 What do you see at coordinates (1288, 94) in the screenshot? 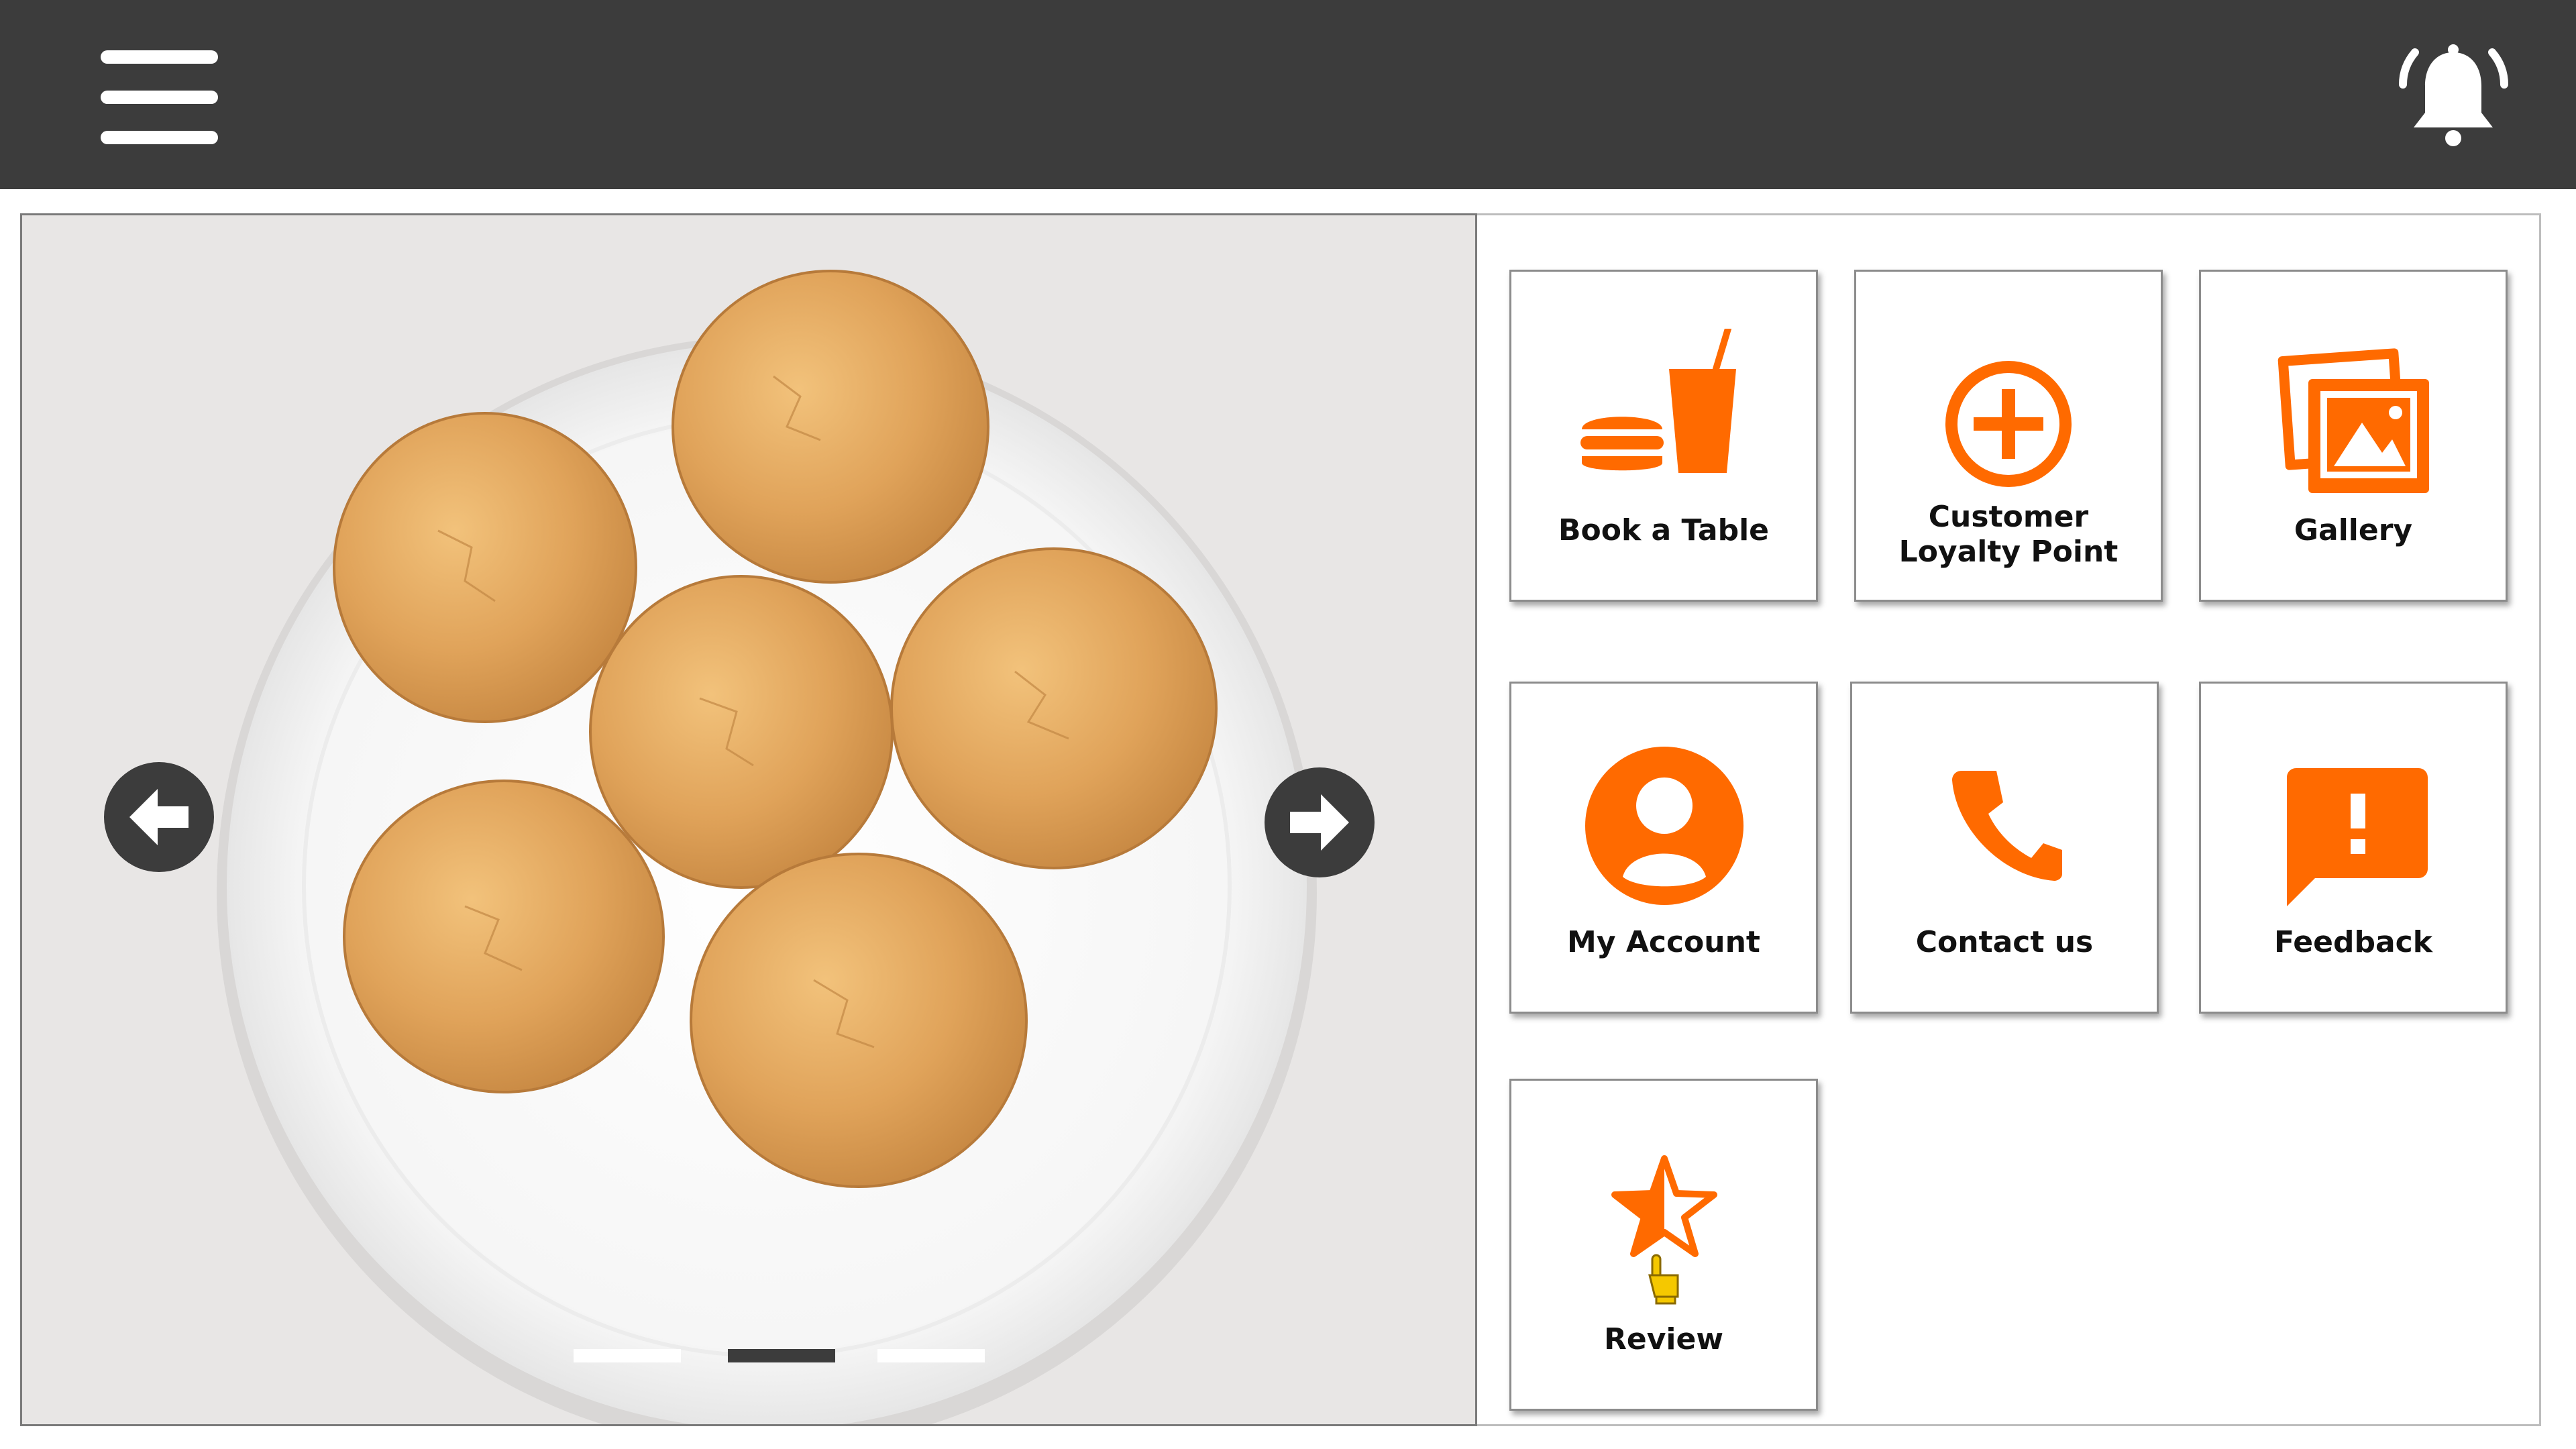
I see `top-bar` at bounding box center [1288, 94].